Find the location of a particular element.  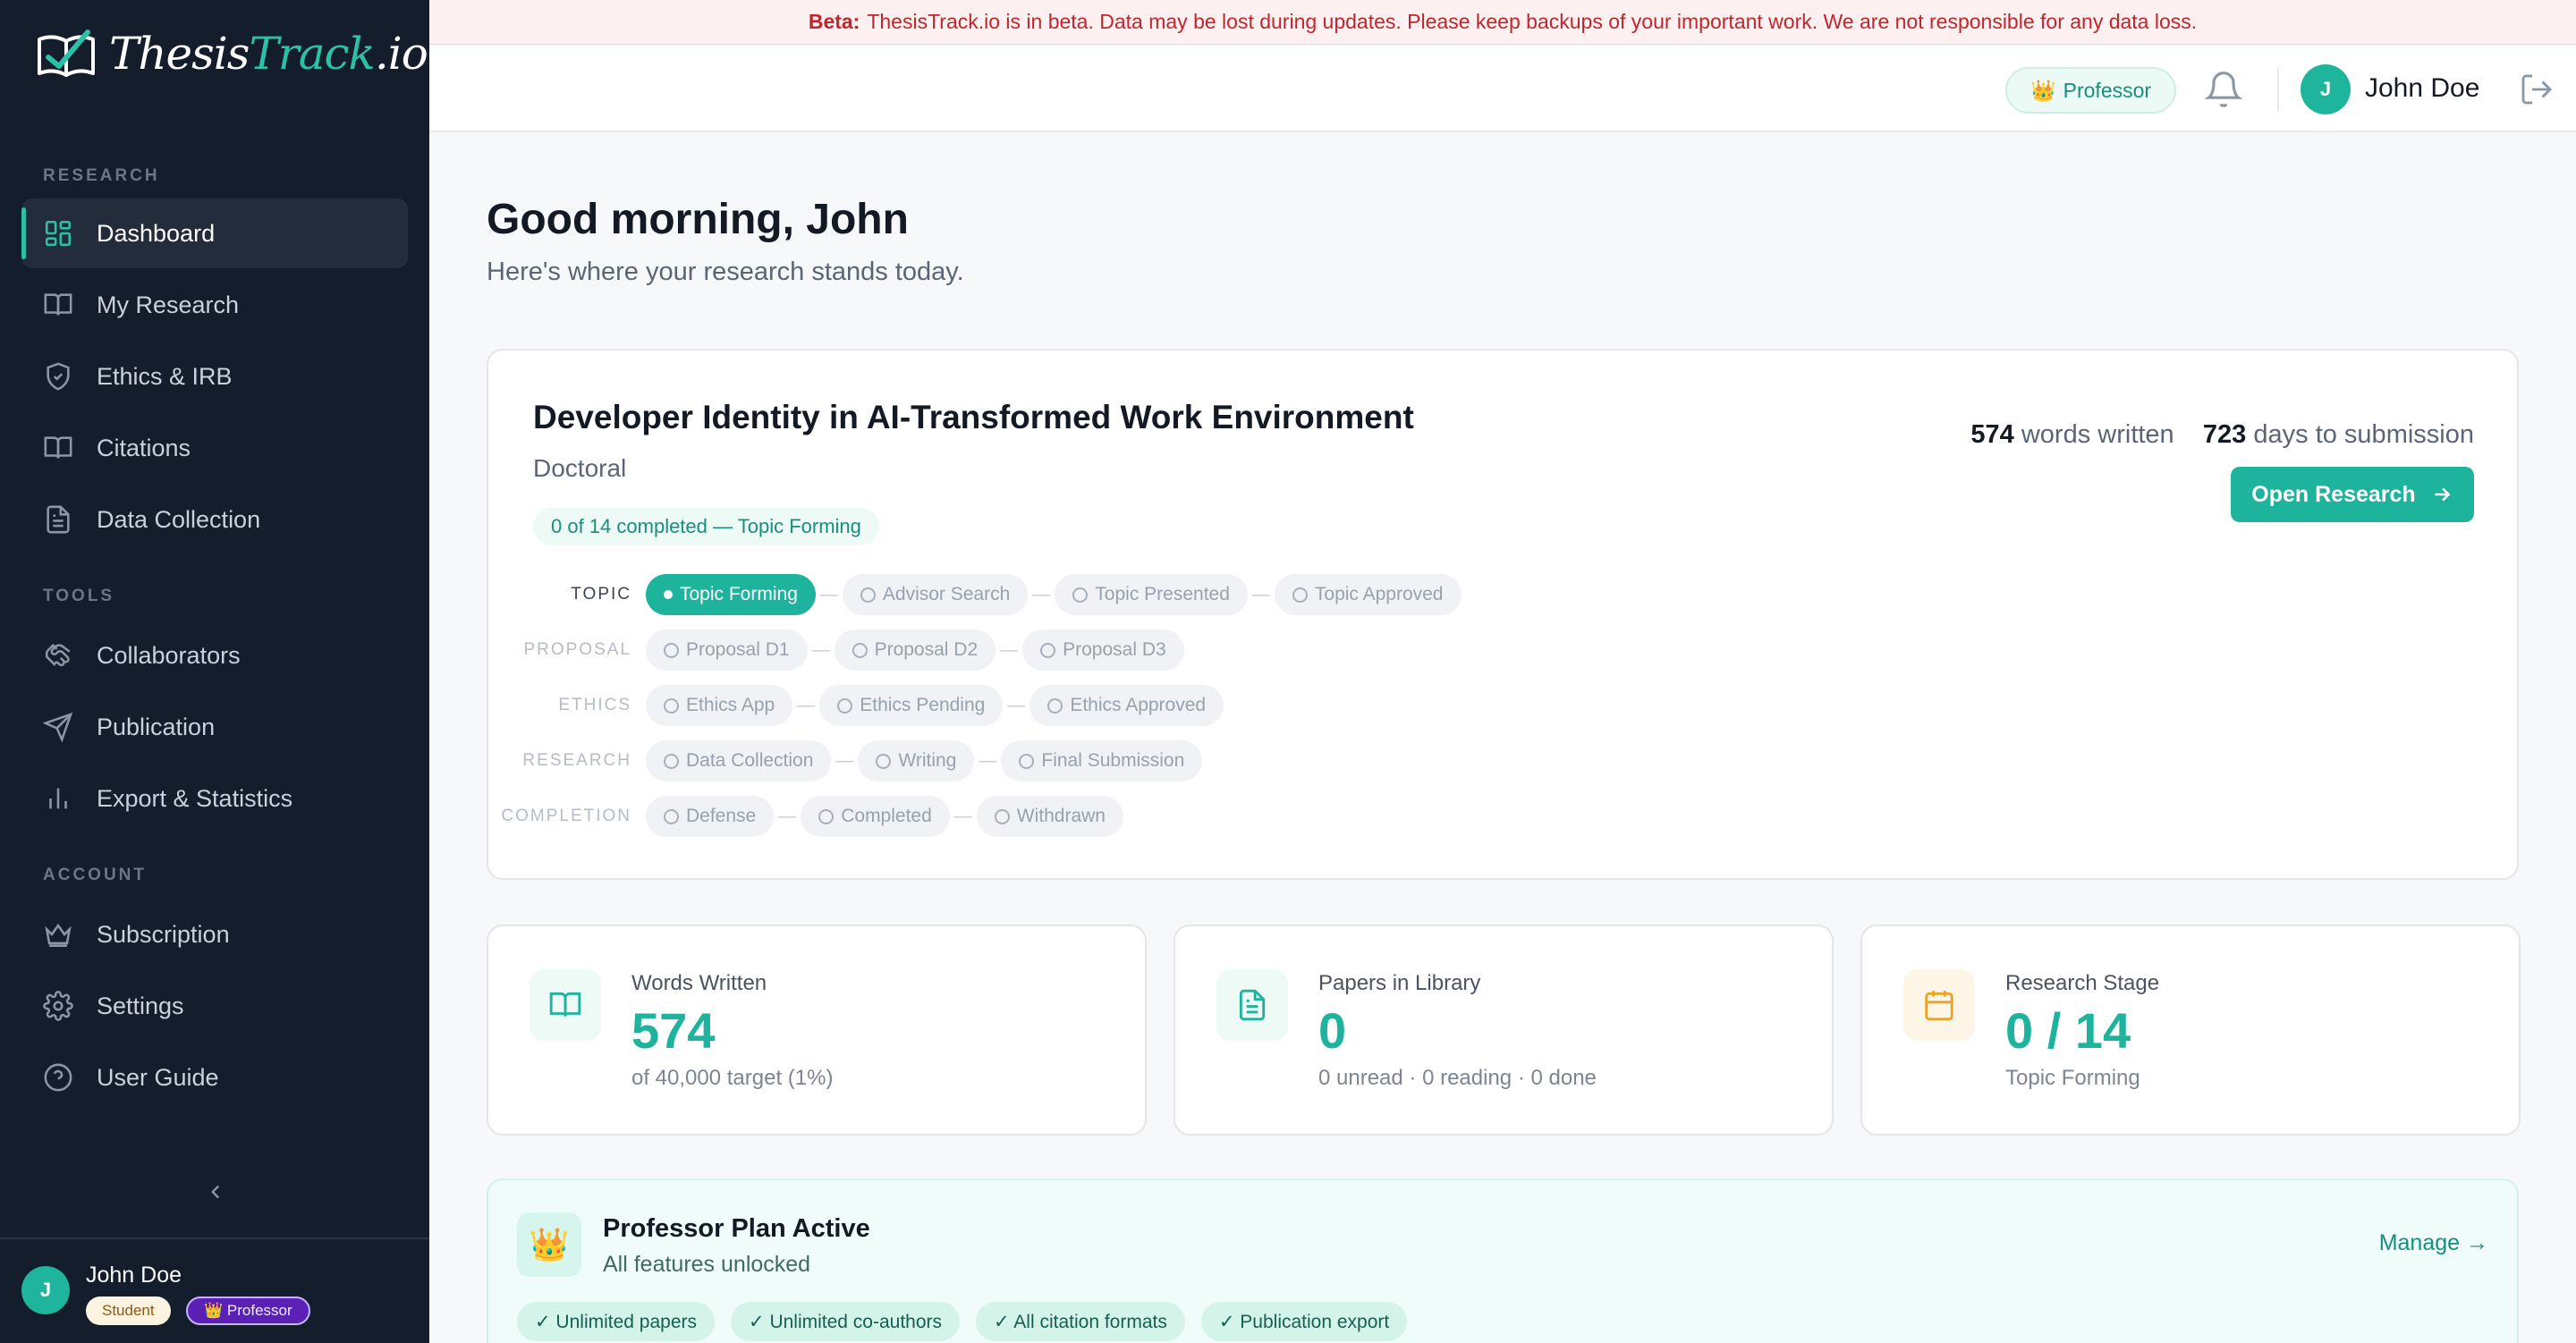

stage-chip: Topic Approved is located at coordinates (1368, 594).